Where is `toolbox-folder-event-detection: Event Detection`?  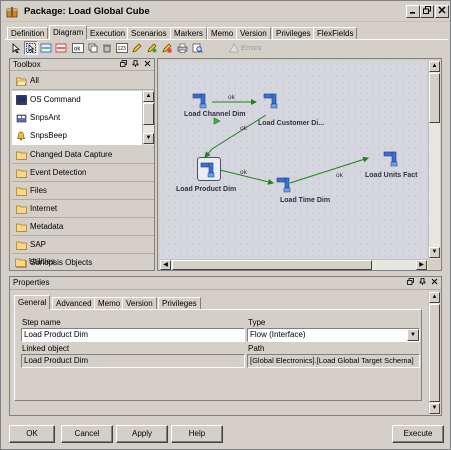
toolbox-folder-event-detection: Event Detection is located at coordinates (83, 173).